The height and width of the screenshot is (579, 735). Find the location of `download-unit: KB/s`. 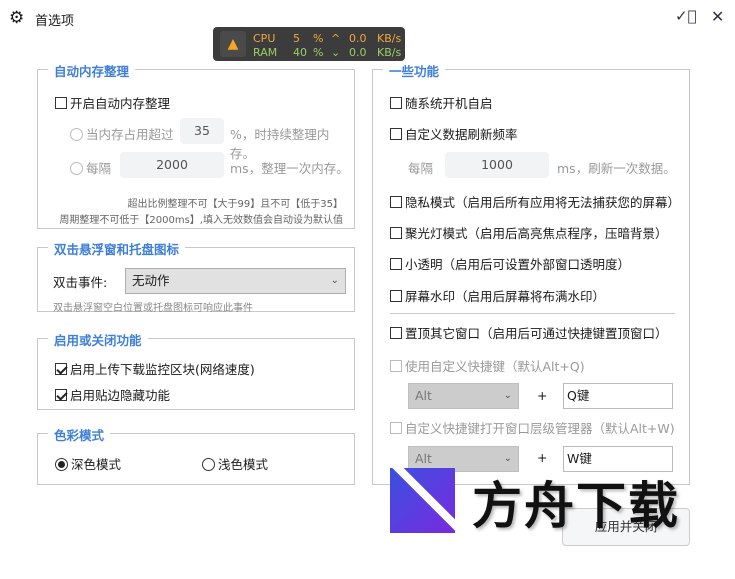

download-unit: KB/s is located at coordinates (389, 52).